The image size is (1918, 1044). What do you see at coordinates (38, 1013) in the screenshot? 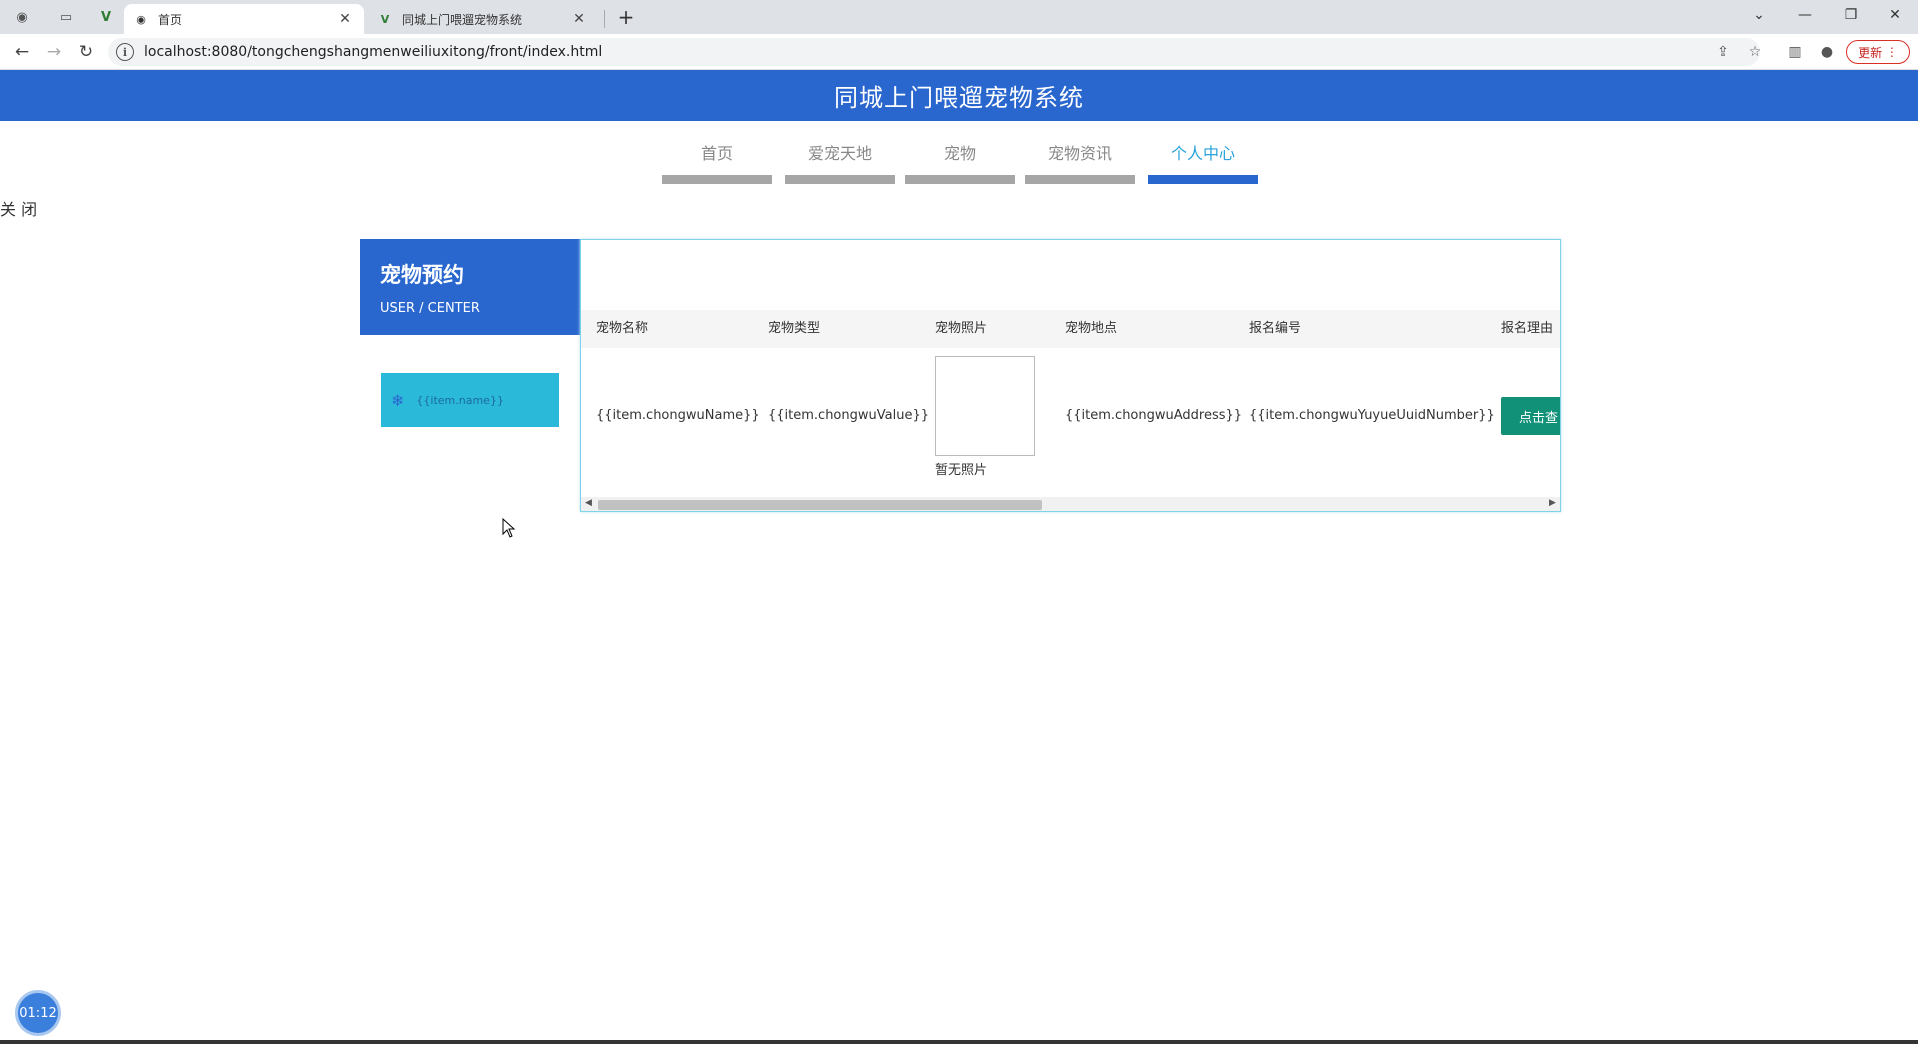
I see `recording-timer-badge: 01:12` at bounding box center [38, 1013].